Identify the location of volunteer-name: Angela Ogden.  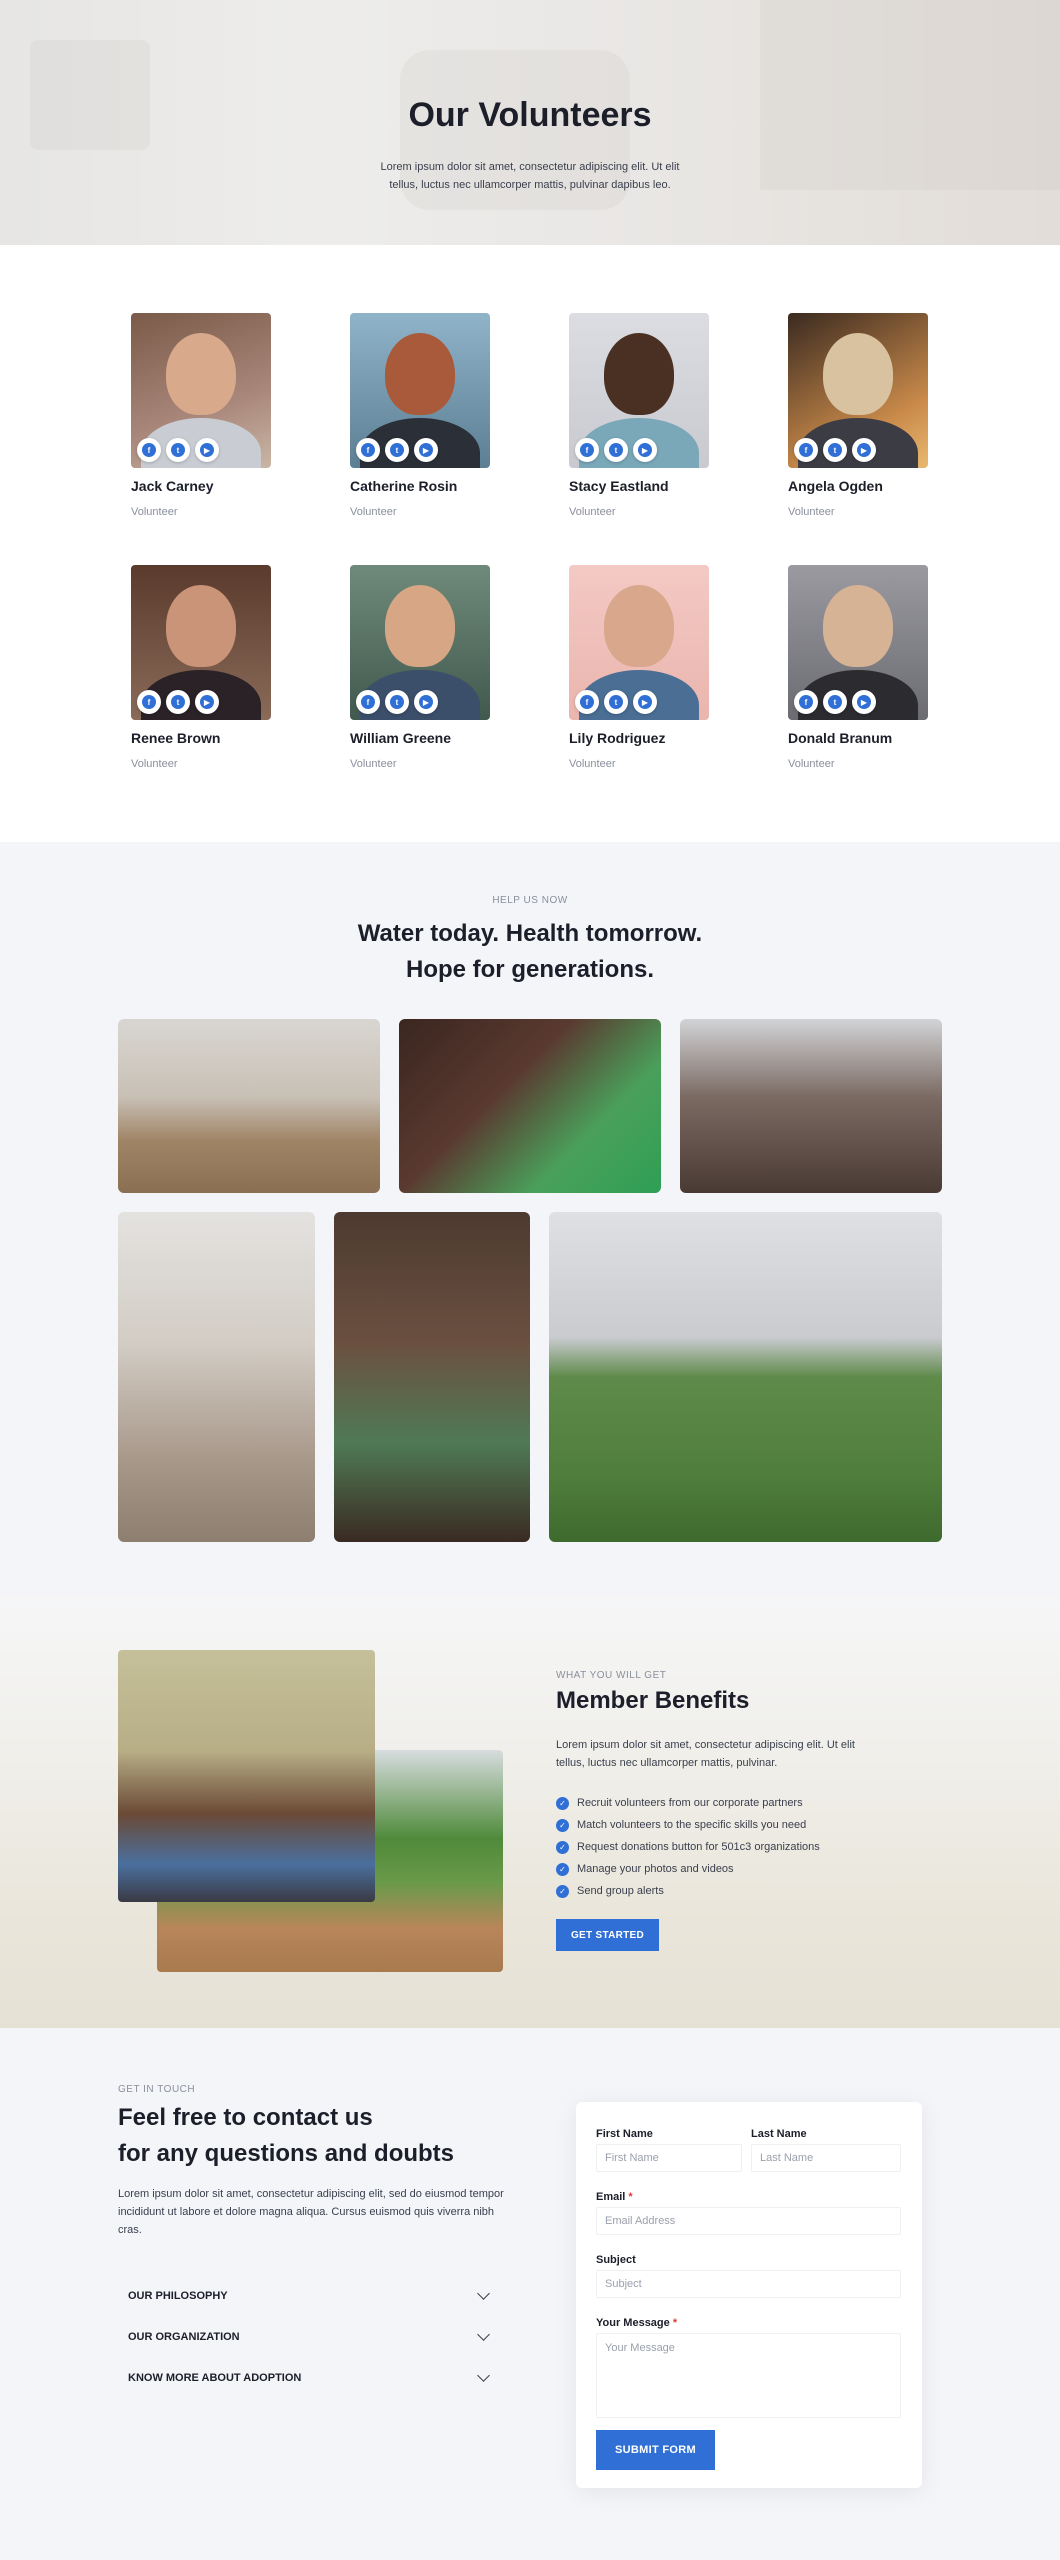
(835, 486).